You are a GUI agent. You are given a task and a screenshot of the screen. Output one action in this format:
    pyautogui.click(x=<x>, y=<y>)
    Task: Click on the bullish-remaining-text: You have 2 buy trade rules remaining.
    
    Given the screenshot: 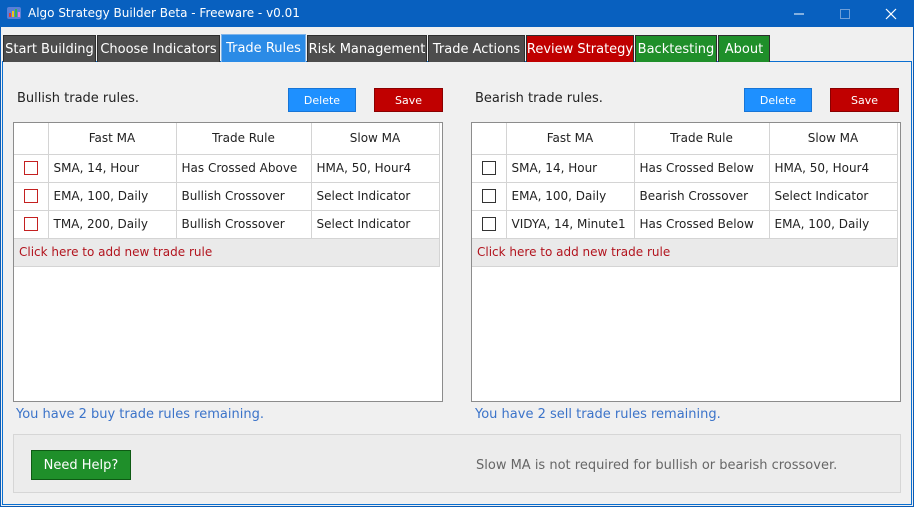 What is the action you would take?
    pyautogui.click(x=140, y=414)
    